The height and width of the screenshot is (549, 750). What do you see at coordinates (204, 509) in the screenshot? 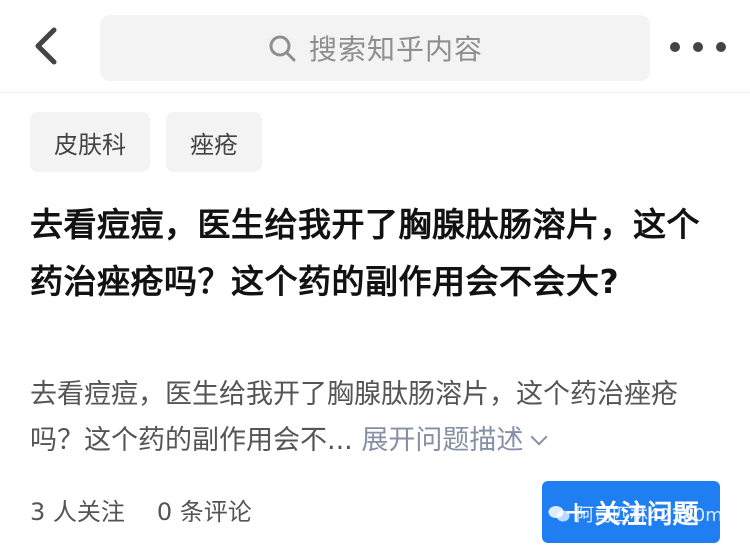
I see `comments-count: 0 条评论` at bounding box center [204, 509].